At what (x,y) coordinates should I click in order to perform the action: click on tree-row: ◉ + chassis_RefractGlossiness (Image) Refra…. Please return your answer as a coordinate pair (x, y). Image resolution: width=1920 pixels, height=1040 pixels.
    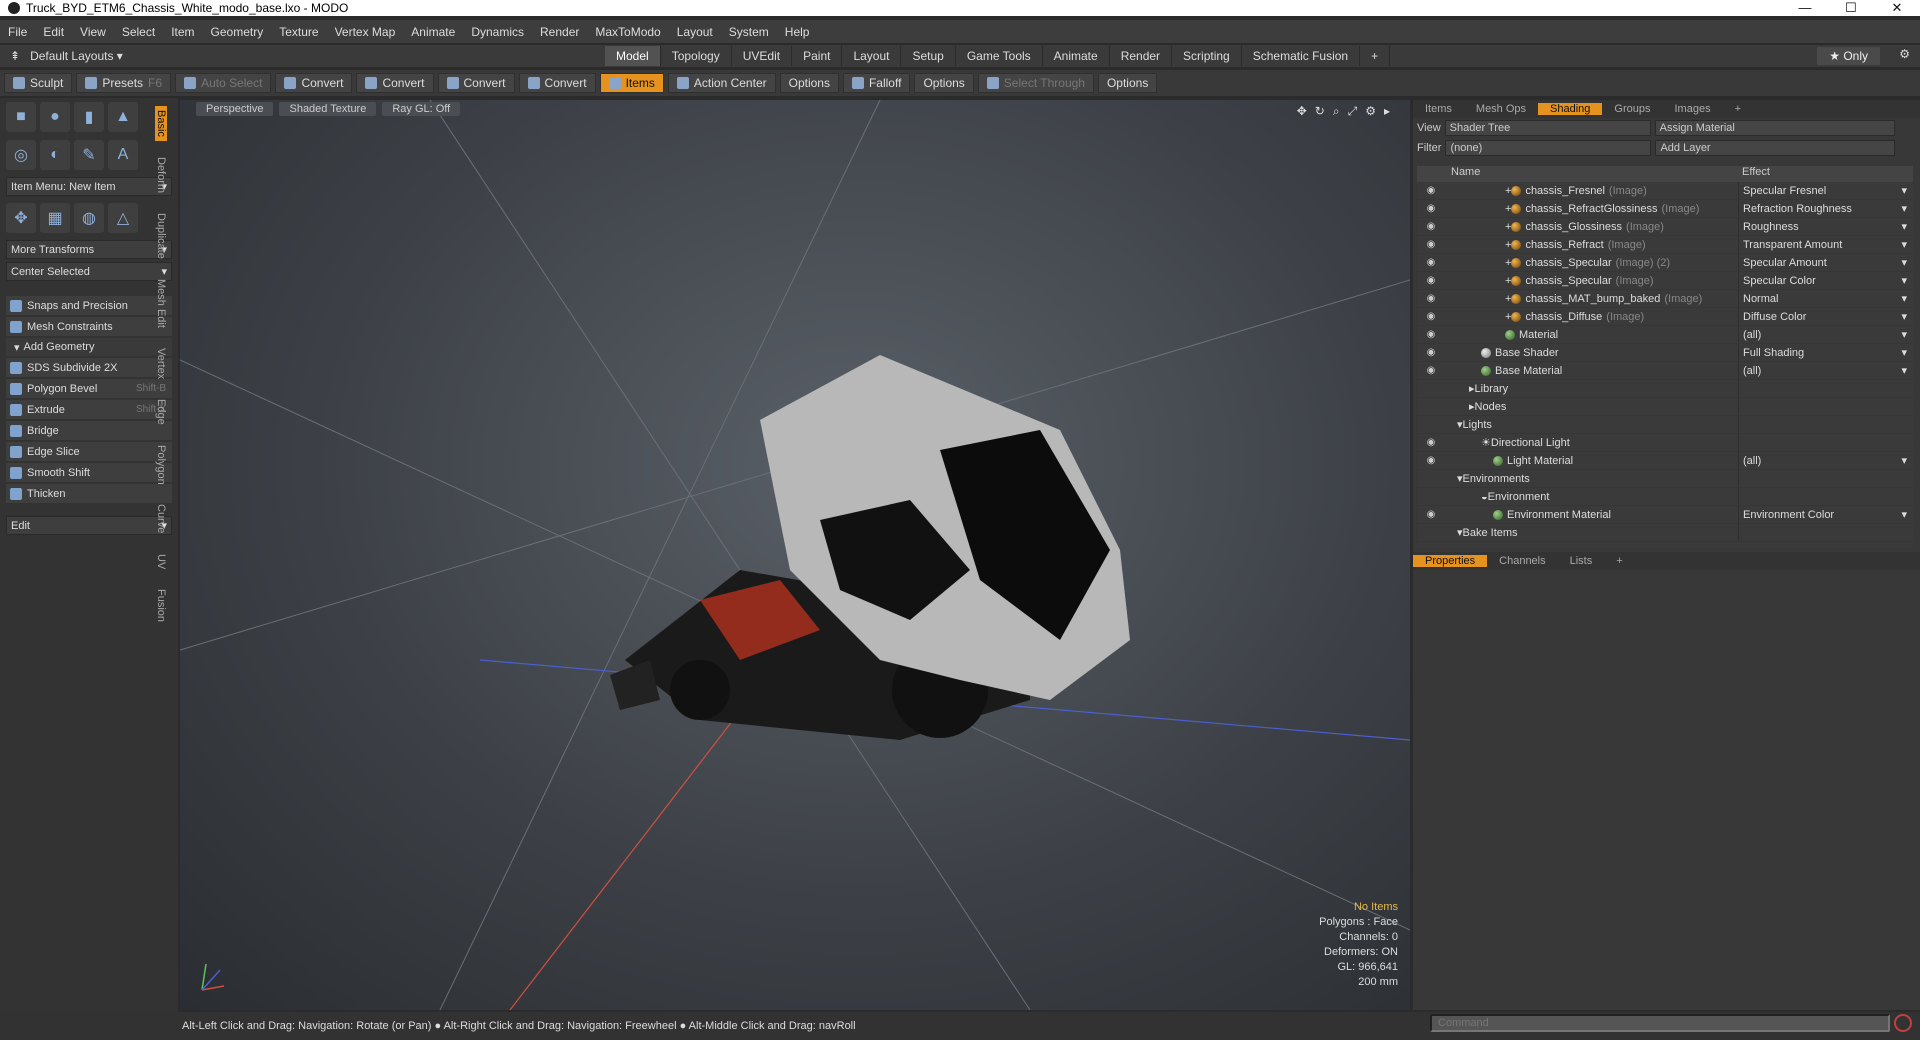
    Looking at the image, I should click on (1665, 209).